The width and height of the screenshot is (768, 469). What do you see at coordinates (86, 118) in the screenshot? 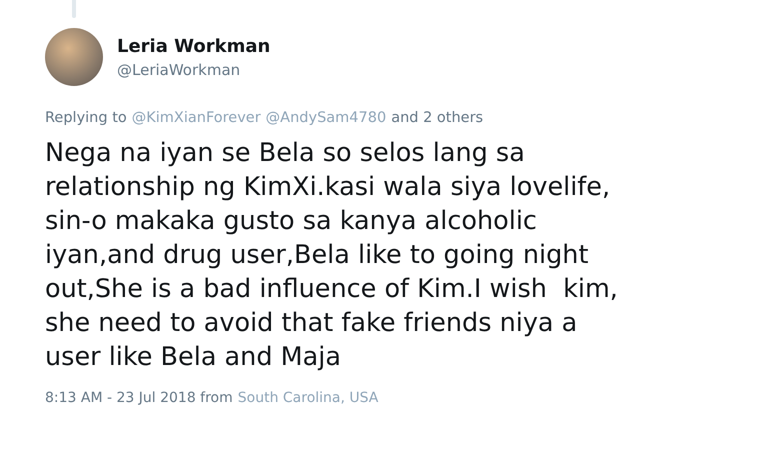
I see `replying-label: Replying to` at bounding box center [86, 118].